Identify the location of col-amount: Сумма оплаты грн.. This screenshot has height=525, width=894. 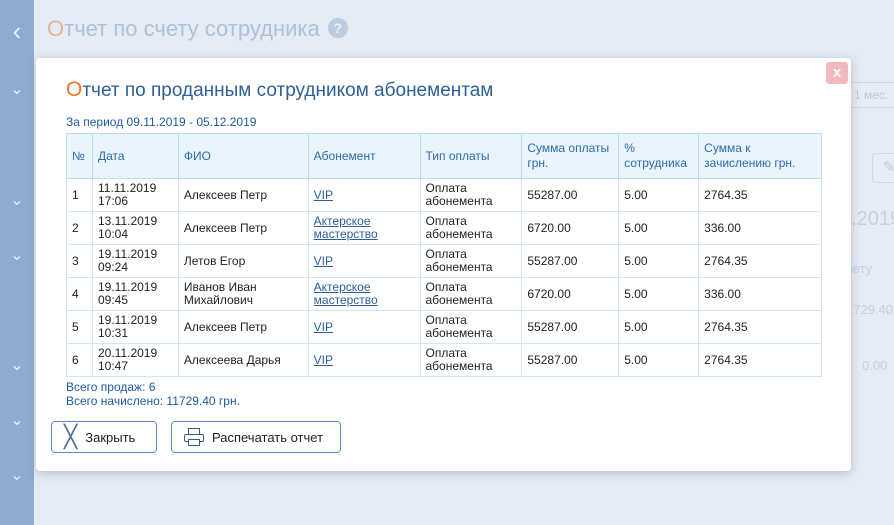
(570, 156).